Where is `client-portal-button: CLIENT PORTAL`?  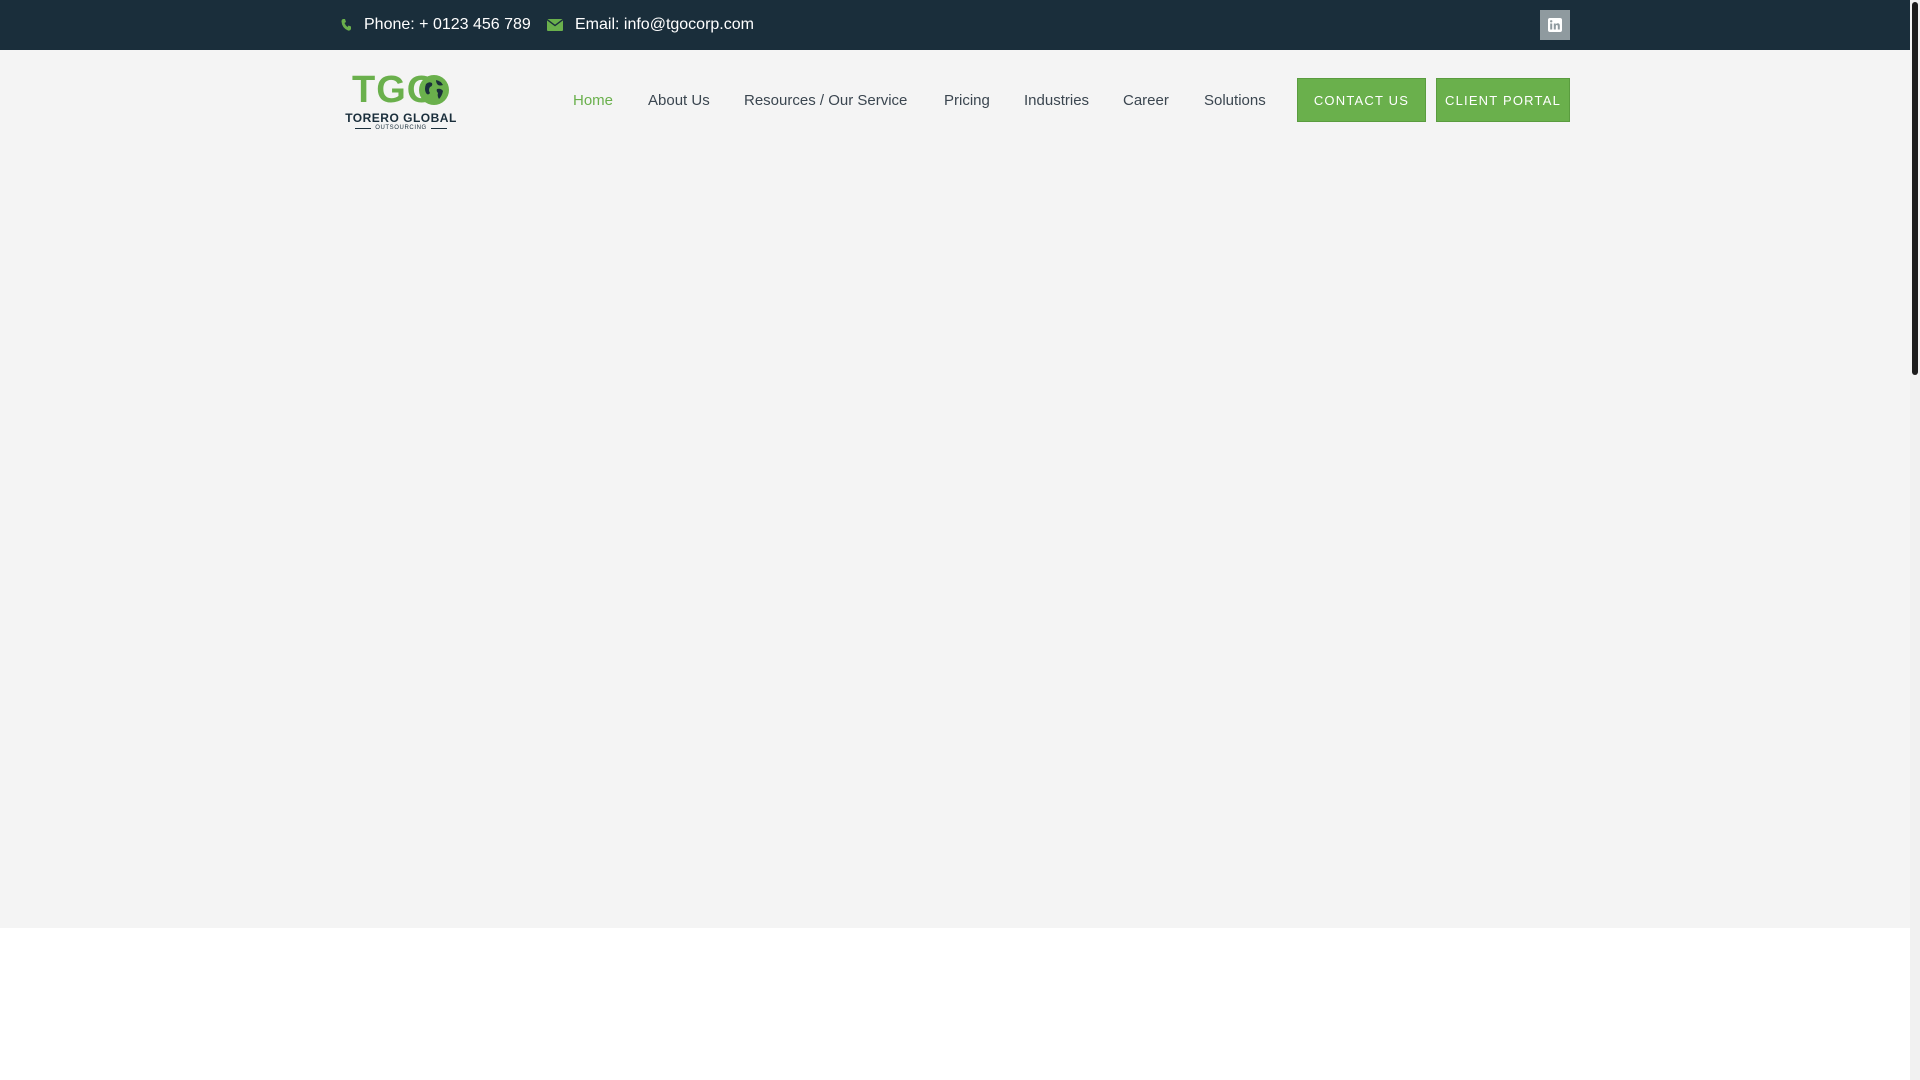
client-portal-button: CLIENT PORTAL is located at coordinates (1503, 100).